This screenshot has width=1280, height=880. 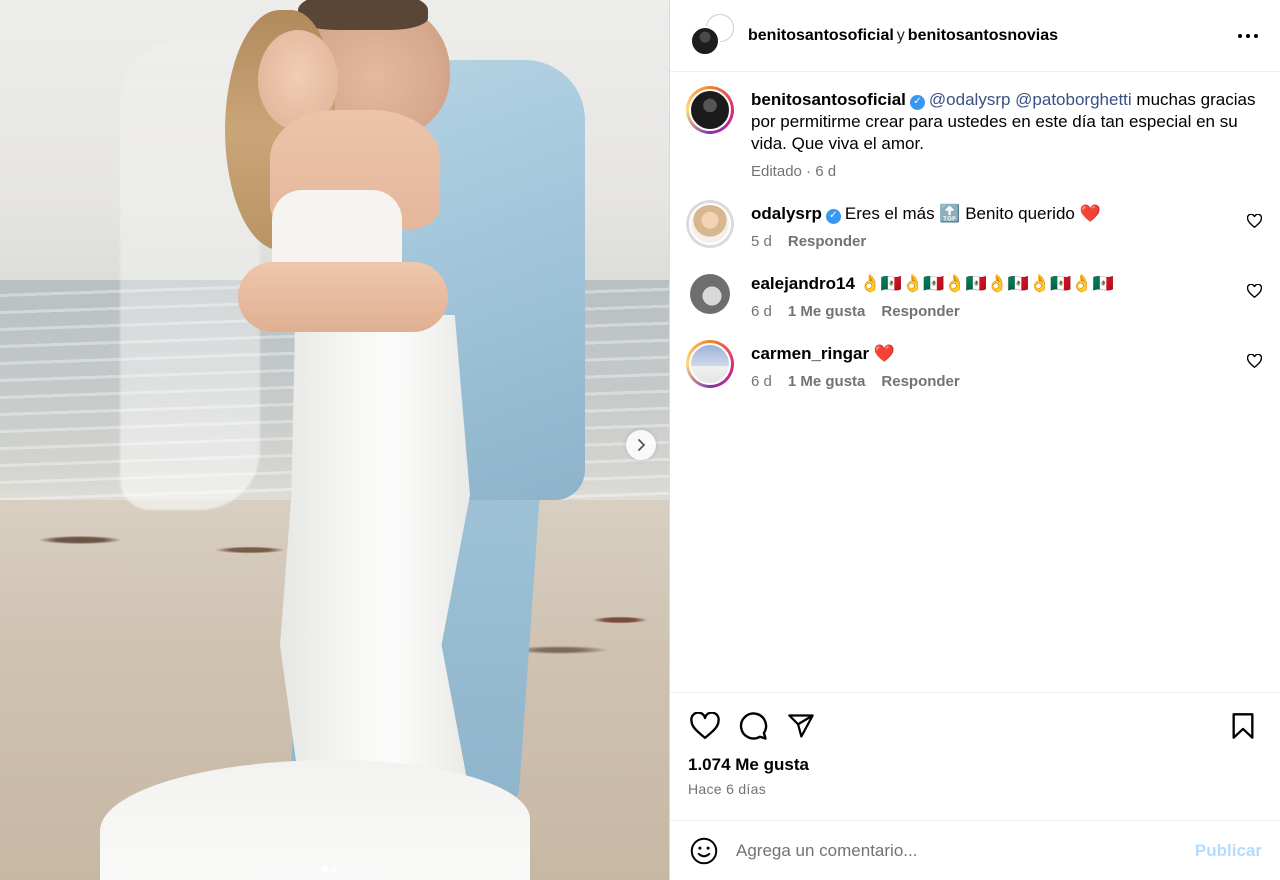 I want to click on collab-avatars, so click(x=711, y=35).